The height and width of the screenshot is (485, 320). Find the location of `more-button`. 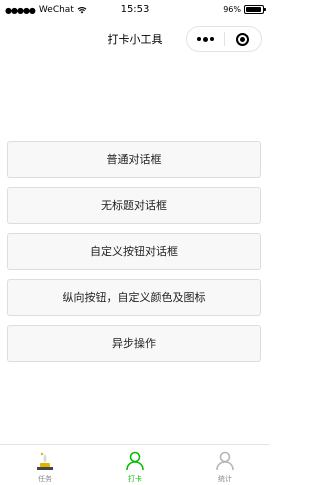

more-button is located at coordinates (205, 39).